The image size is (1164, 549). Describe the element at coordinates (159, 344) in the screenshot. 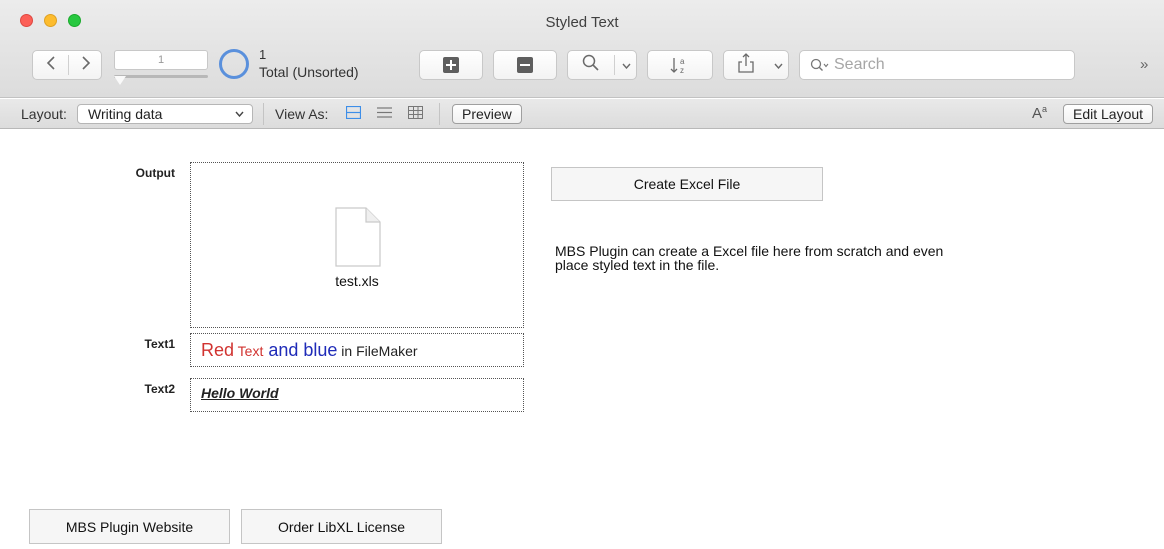

I see `text1-label: Text1` at that location.